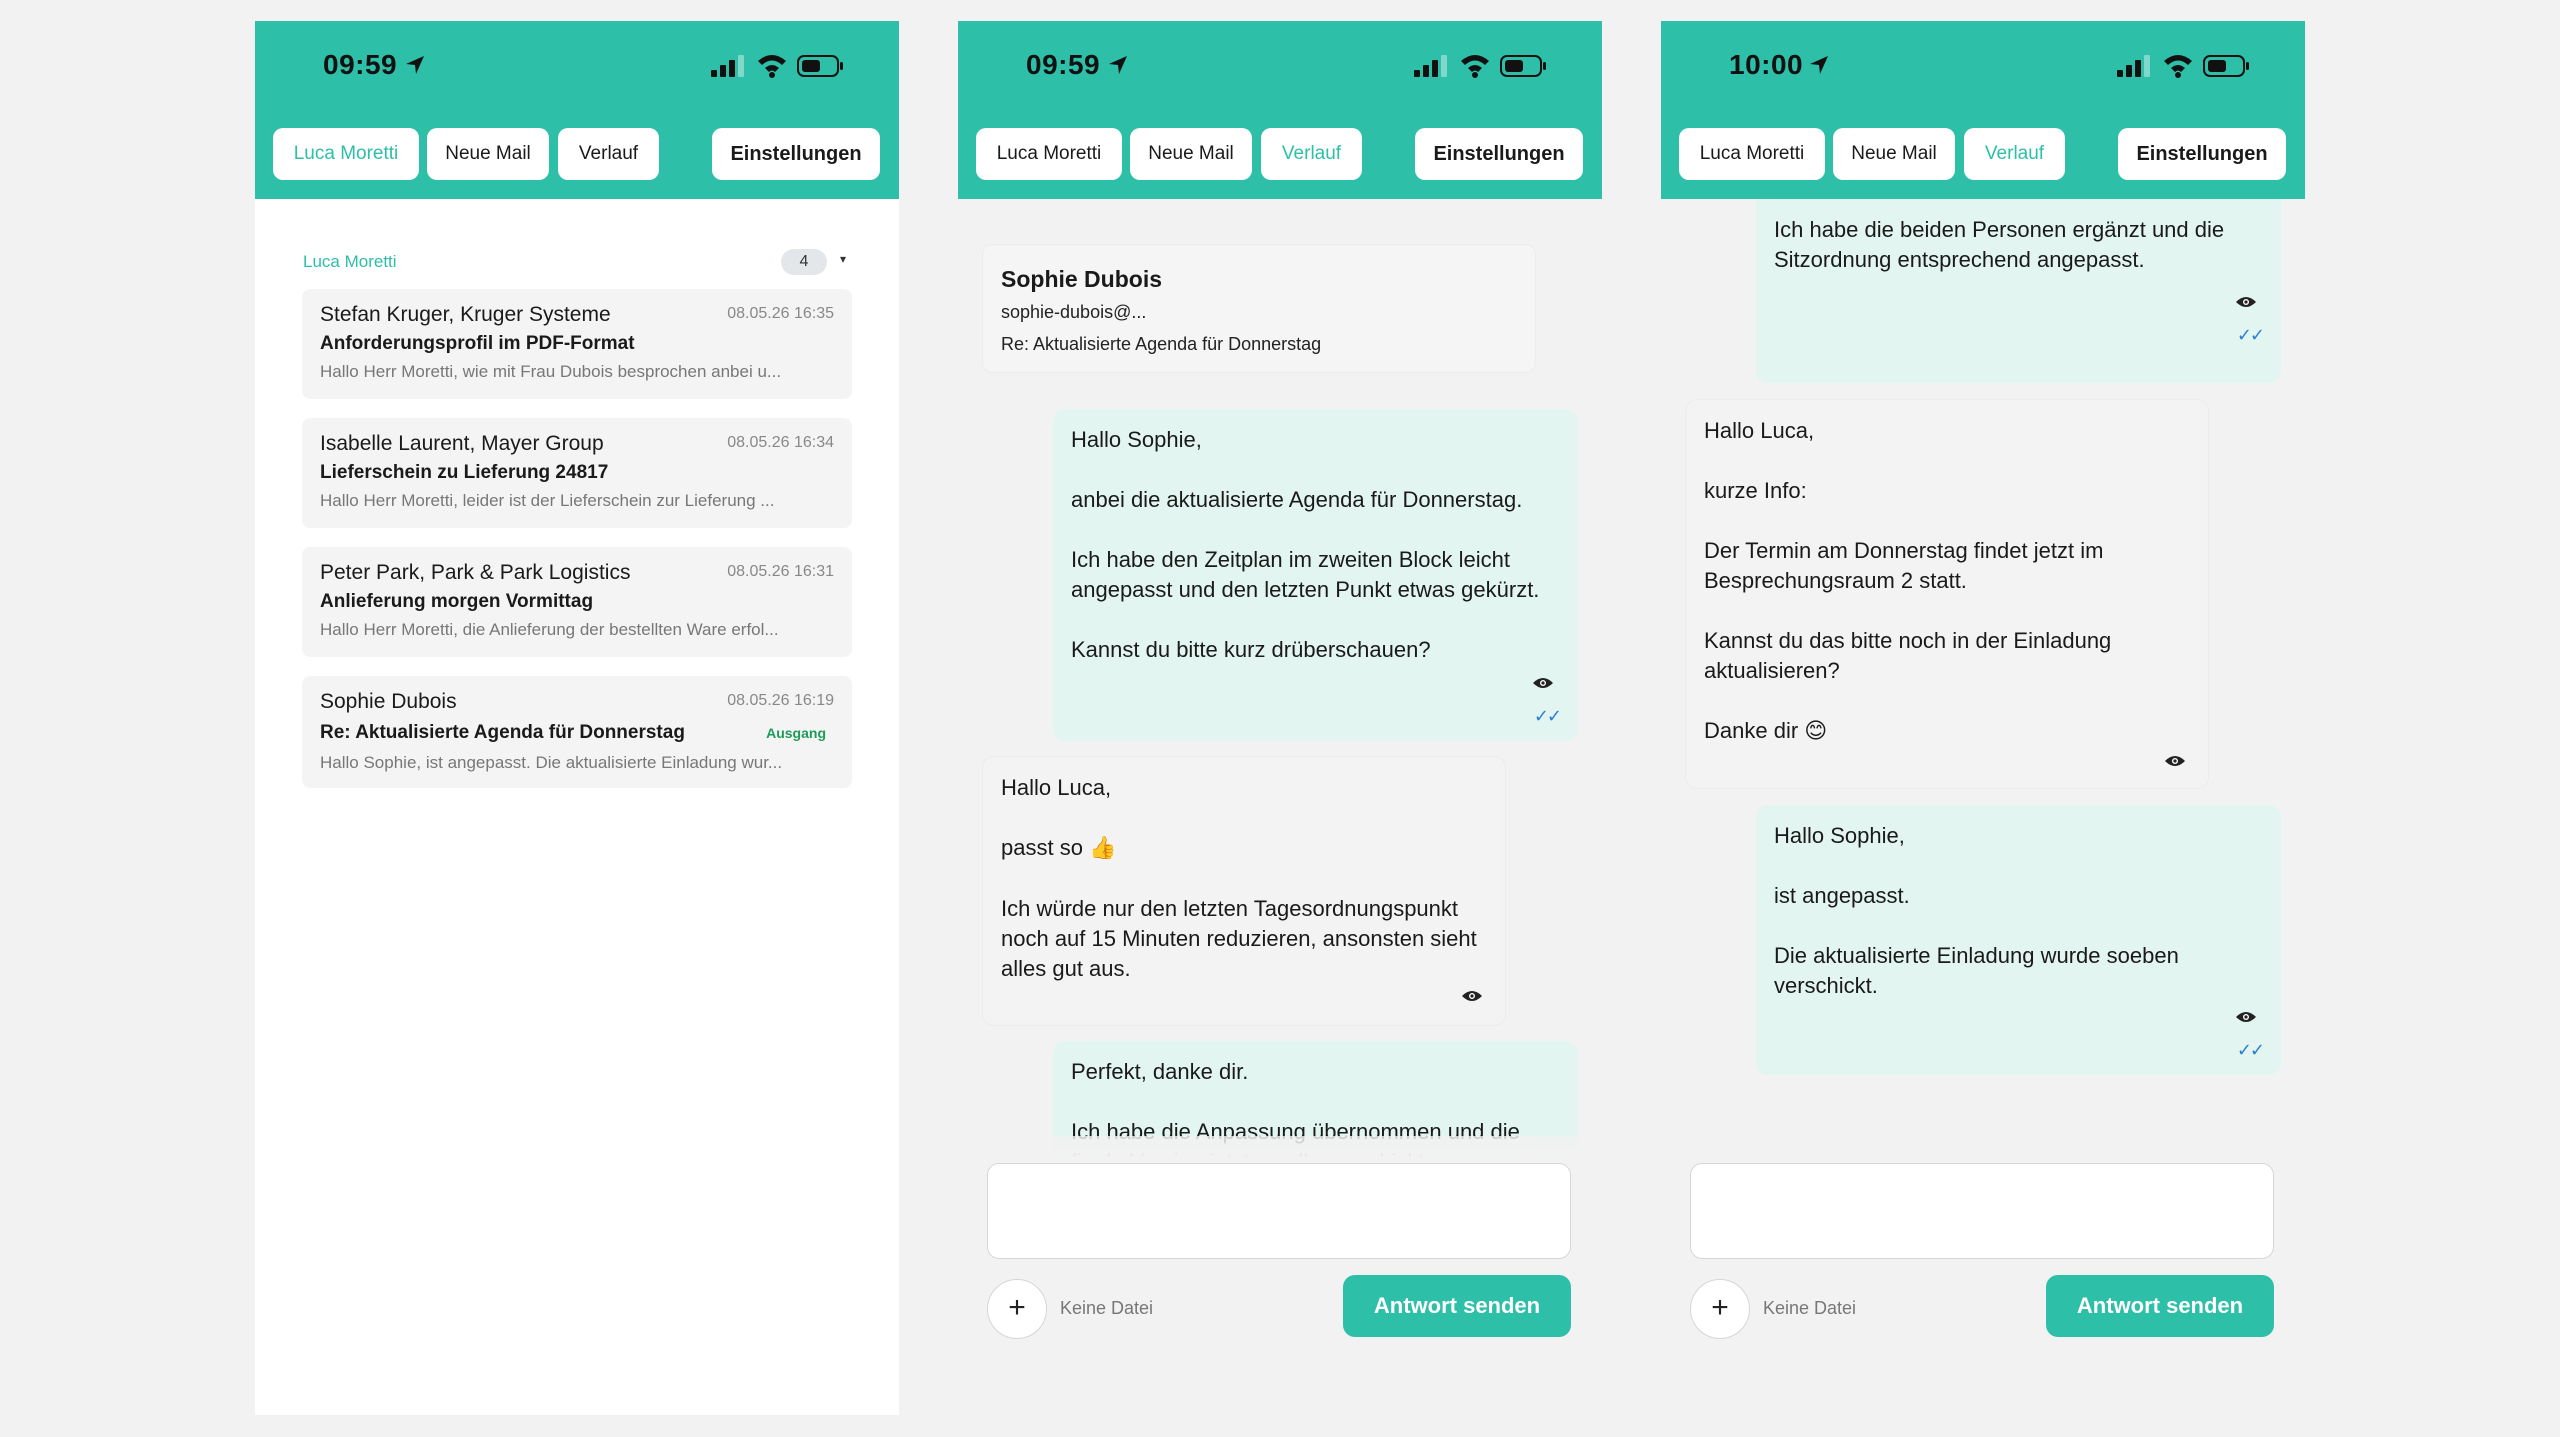 The width and height of the screenshot is (2560, 1437). What do you see at coordinates (388, 701) in the screenshot?
I see `mail-sender: Sophie Dubois` at bounding box center [388, 701].